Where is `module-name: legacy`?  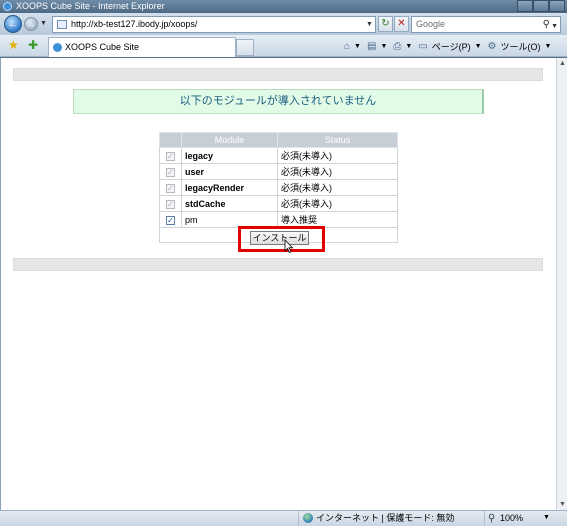 module-name: legacy is located at coordinates (229, 155).